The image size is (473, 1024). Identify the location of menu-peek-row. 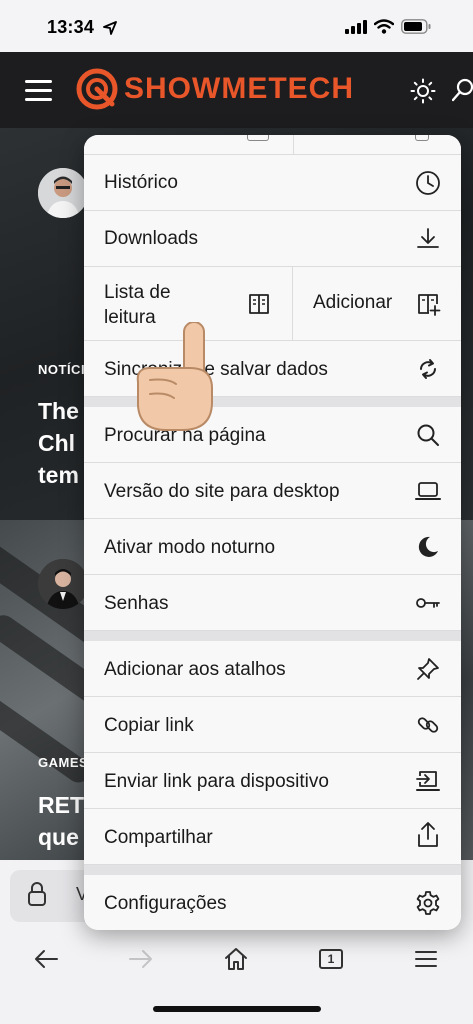
(272, 145).